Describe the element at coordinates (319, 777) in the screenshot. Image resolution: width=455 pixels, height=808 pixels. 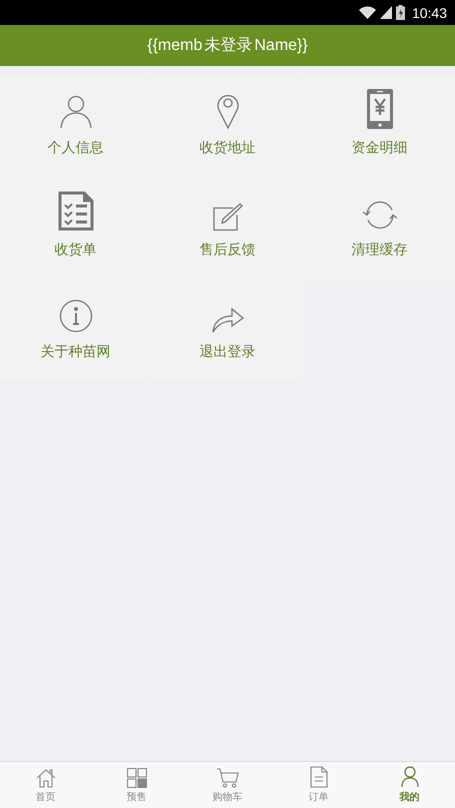
I see `document-icon` at that location.